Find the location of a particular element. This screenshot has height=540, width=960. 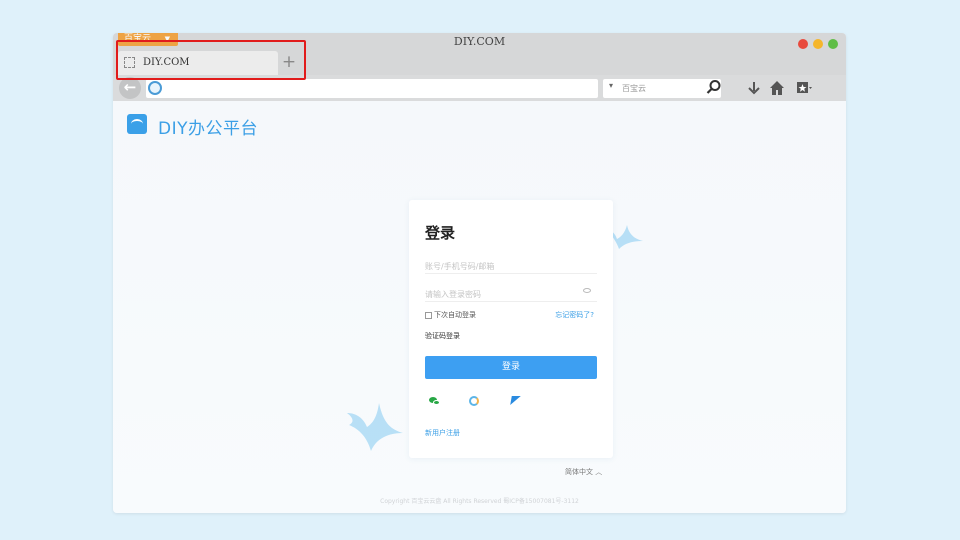

remember-me: 下次自动登录 is located at coordinates (450, 315).